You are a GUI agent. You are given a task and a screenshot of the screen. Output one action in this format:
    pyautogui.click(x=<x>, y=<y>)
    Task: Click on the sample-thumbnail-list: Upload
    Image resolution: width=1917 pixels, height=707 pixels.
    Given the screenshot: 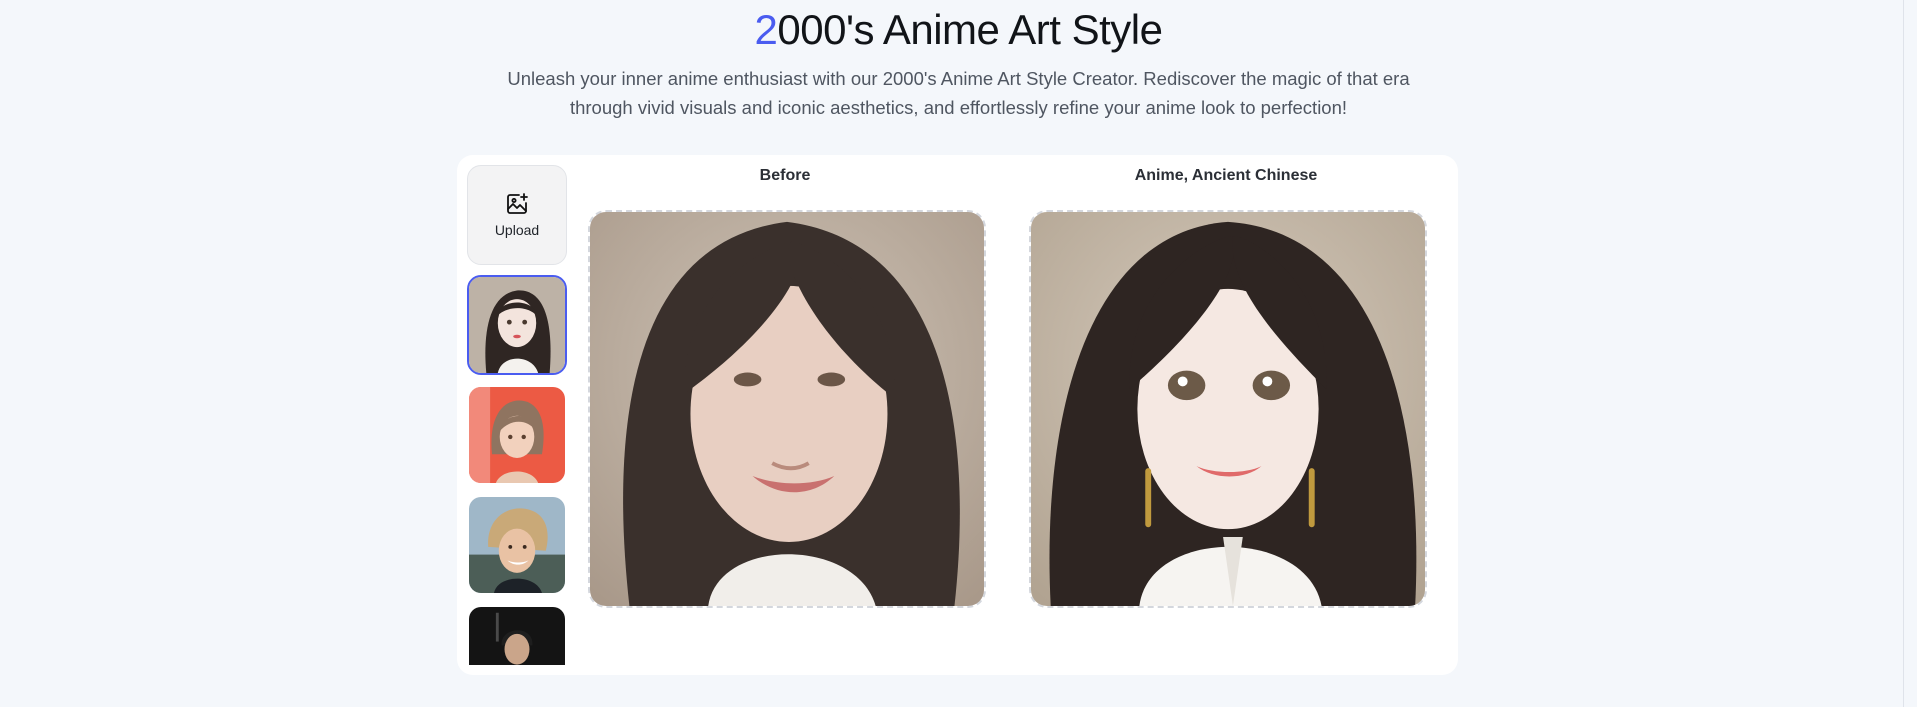 What is the action you would take?
    pyautogui.click(x=517, y=415)
    